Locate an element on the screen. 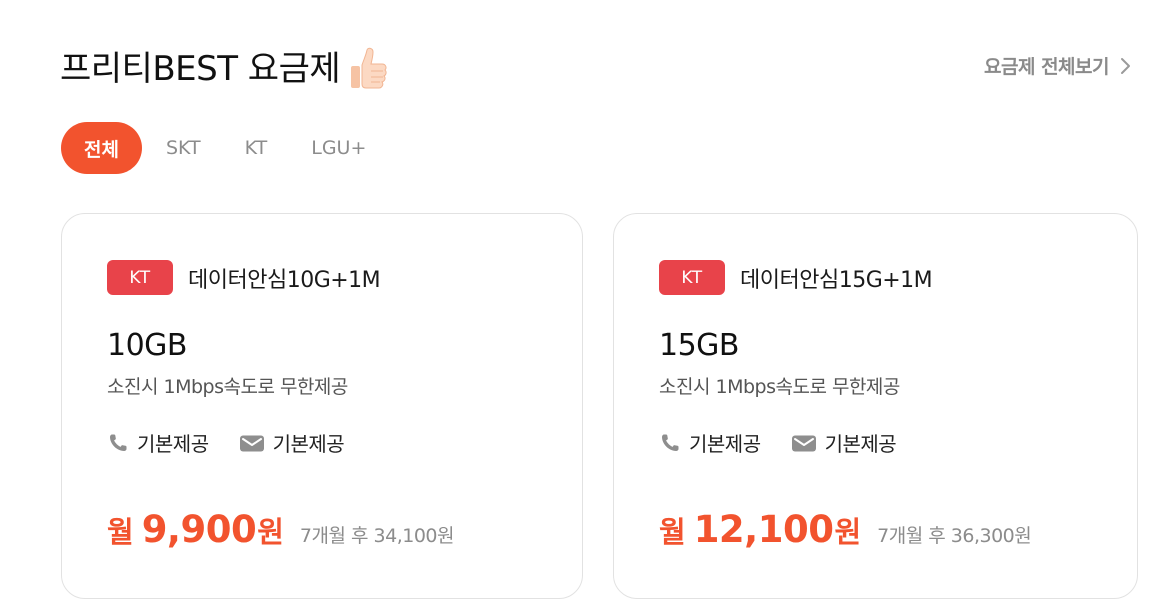  monthly-price: 월 12,100 원 is located at coordinates (760, 529).